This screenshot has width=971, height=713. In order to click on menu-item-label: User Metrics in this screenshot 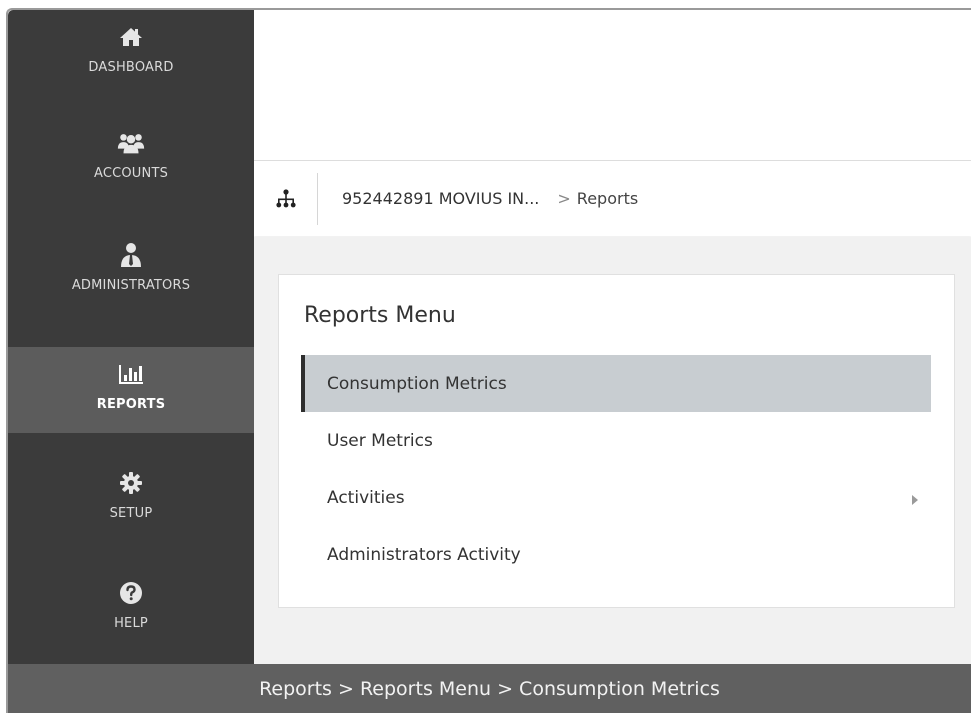, I will do `click(380, 440)`.